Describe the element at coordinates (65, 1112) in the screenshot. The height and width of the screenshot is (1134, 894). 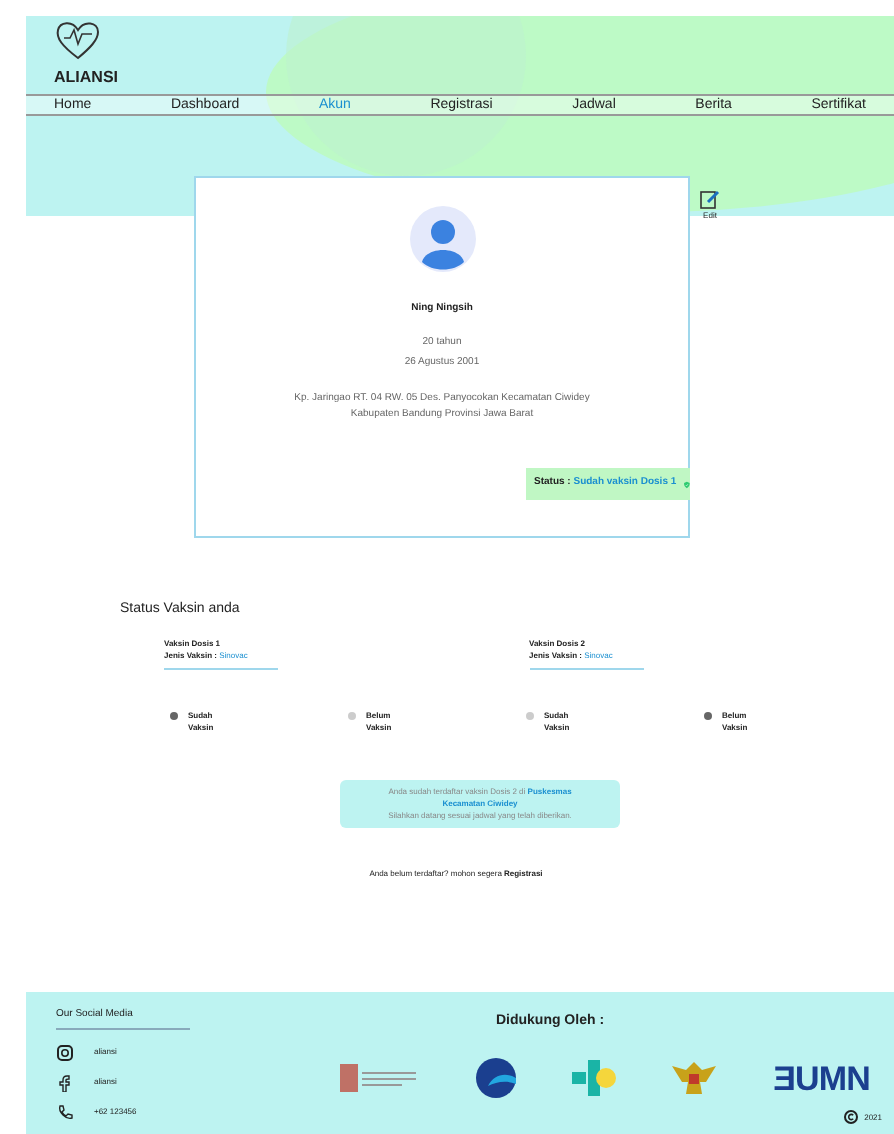
I see `phone-icon` at that location.